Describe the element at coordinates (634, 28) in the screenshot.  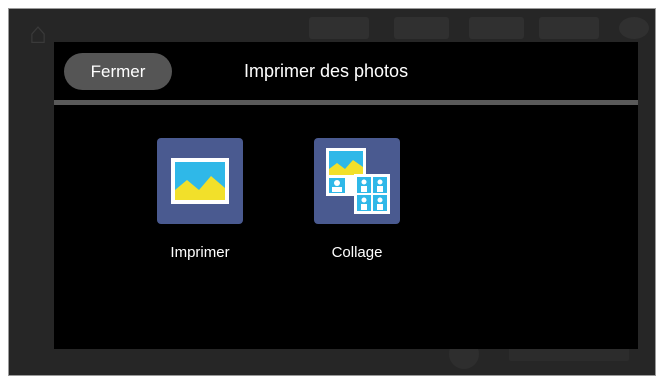
I see `help-icon` at that location.